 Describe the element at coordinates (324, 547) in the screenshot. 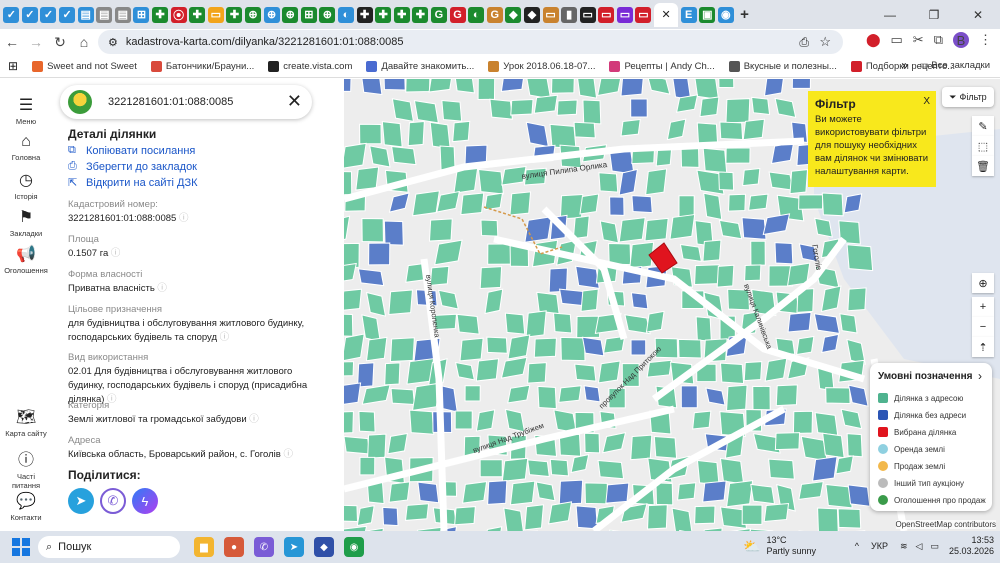

I see `taskbar-app: ◆` at that location.